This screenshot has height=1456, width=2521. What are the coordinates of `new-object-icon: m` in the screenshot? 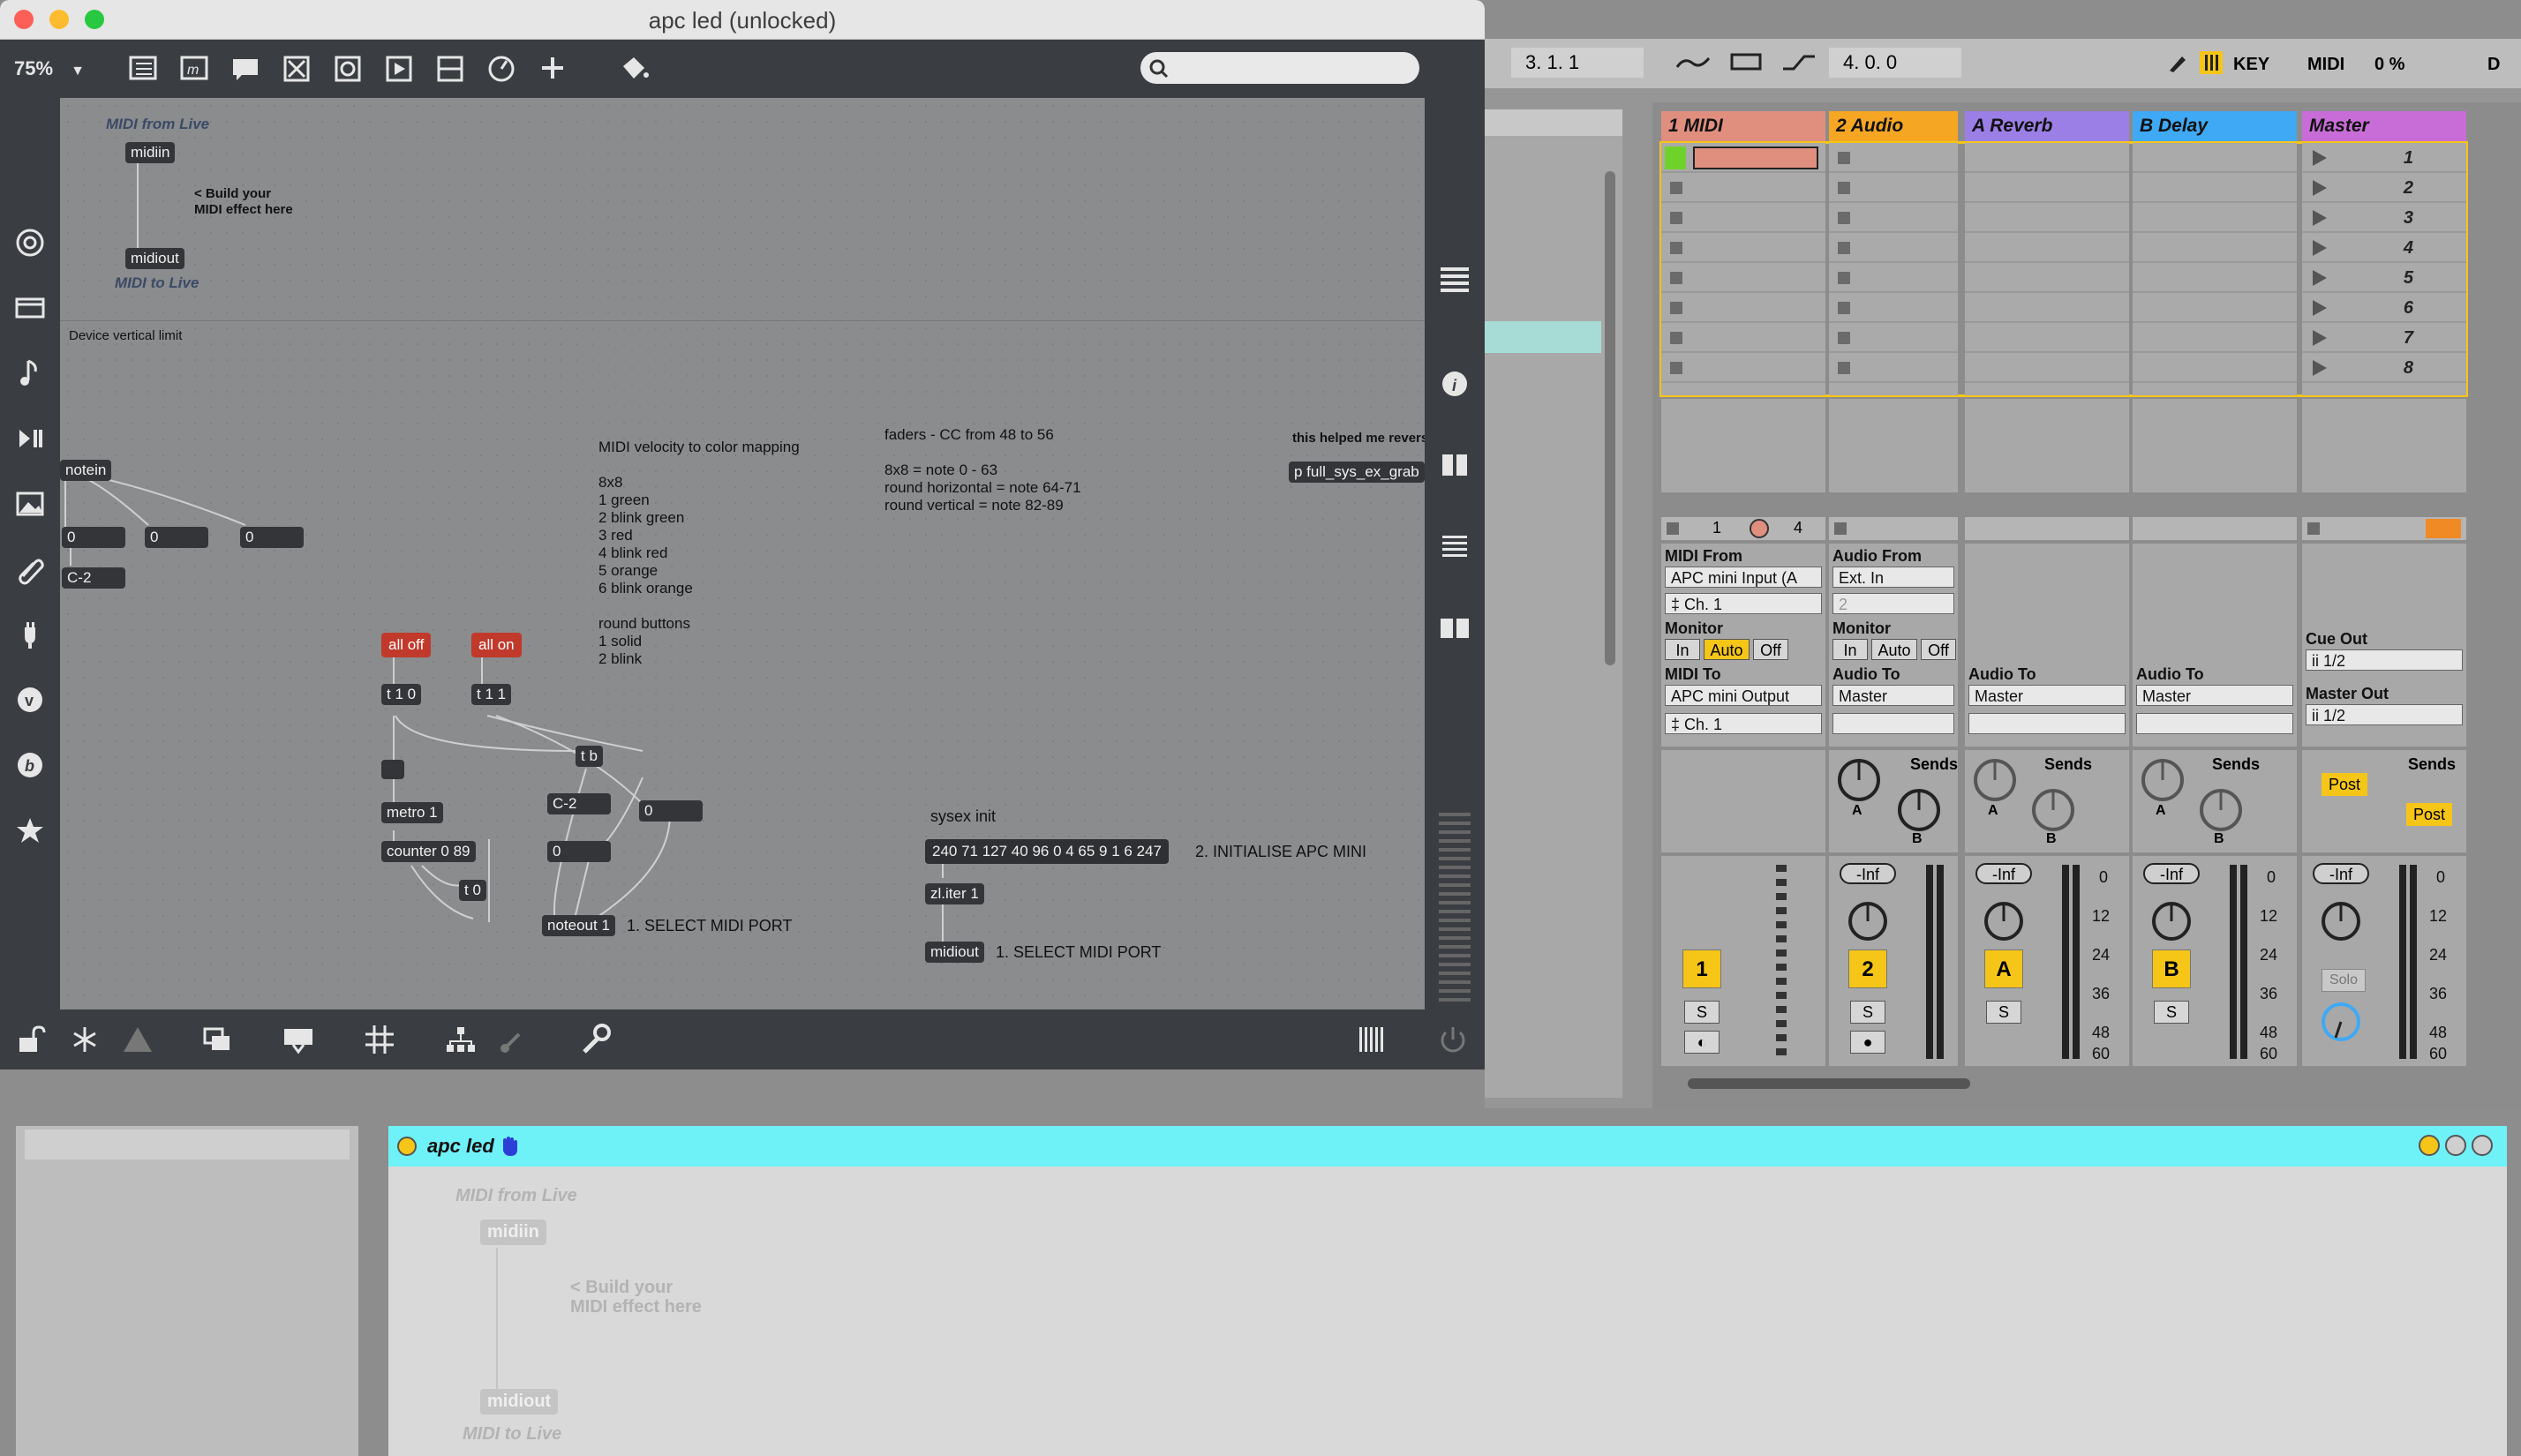 It's located at (194, 68).